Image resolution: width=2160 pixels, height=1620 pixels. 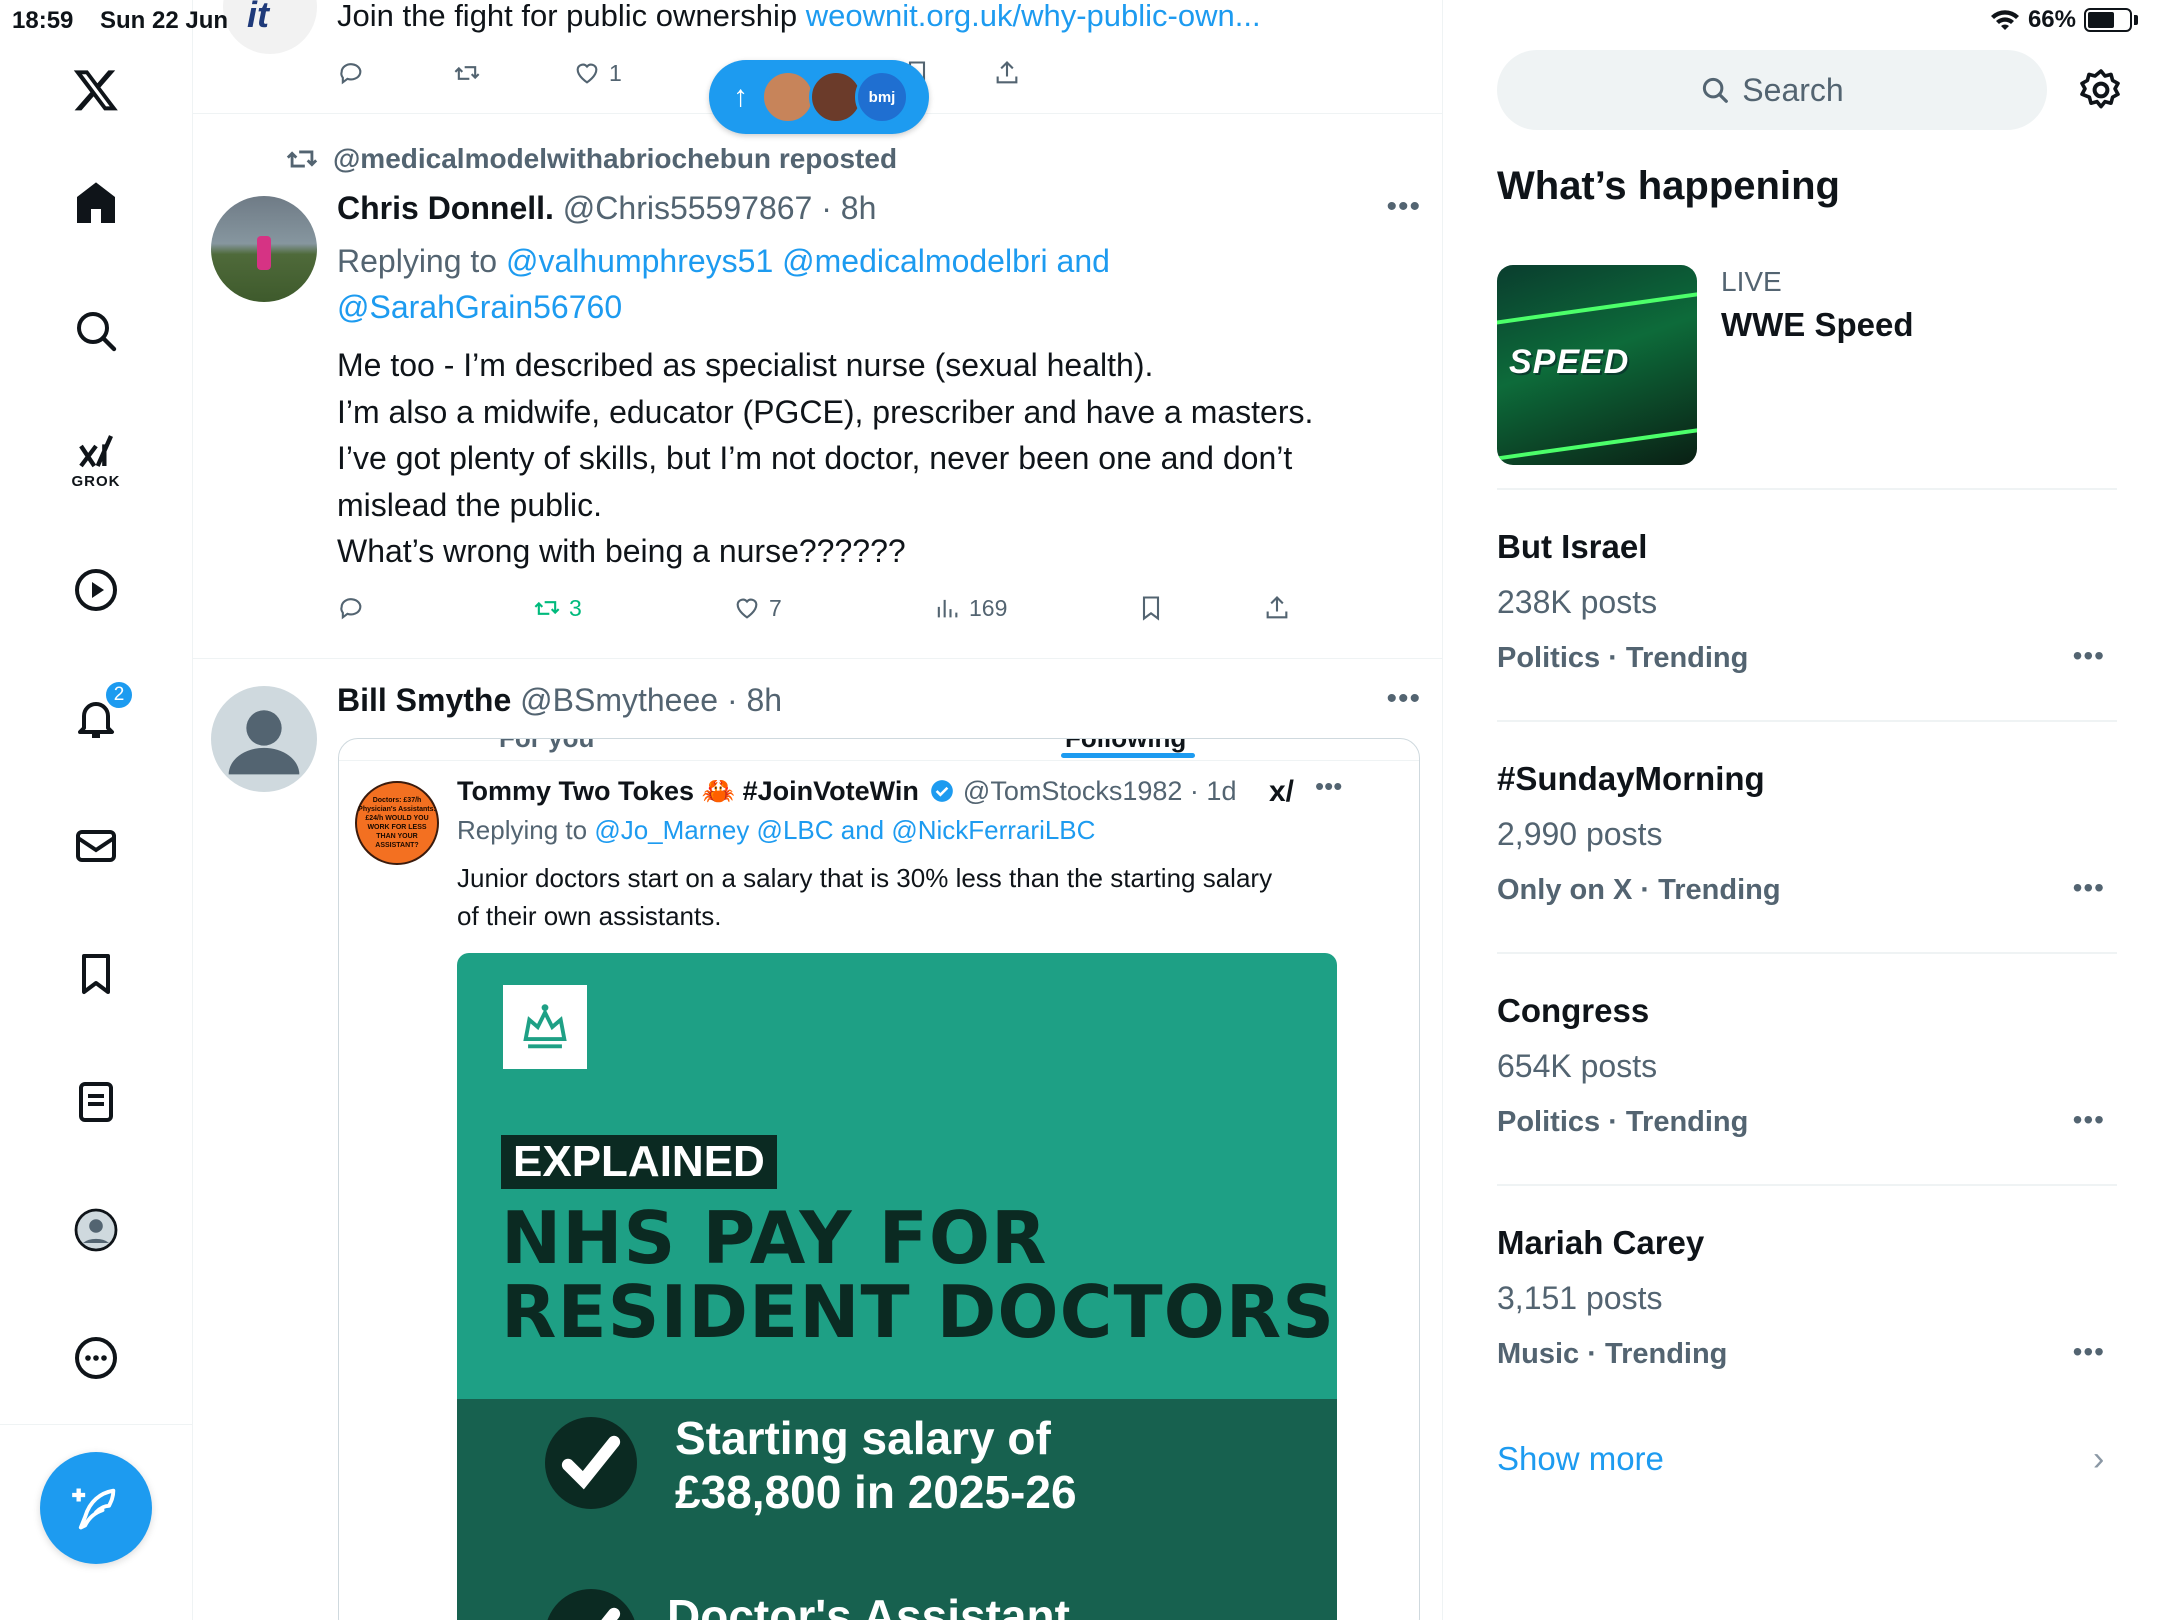 What do you see at coordinates (96, 203) in the screenshot?
I see `home-icon` at bounding box center [96, 203].